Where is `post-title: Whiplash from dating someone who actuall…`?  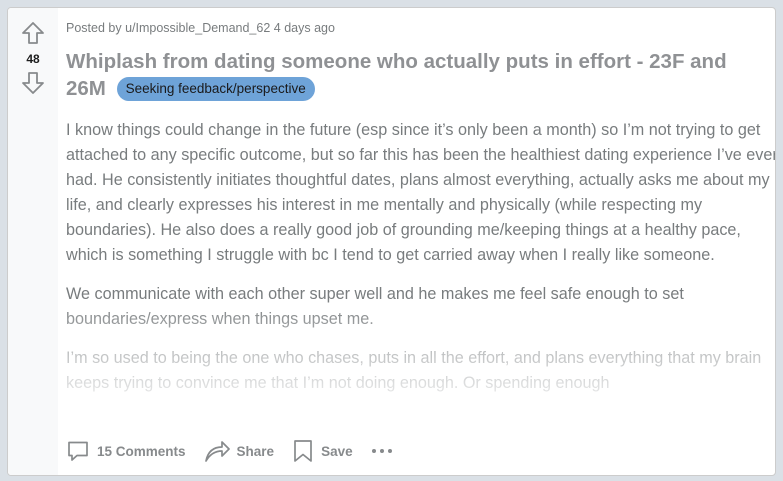 post-title: Whiplash from dating someone who actuall… is located at coordinates (411, 75).